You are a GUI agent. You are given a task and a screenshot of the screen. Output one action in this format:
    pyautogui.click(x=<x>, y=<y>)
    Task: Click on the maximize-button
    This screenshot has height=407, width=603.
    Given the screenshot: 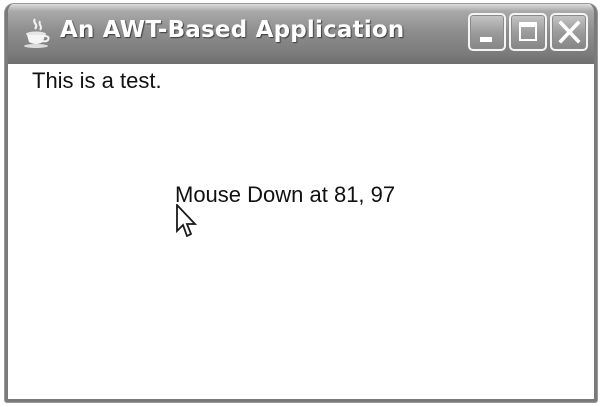 What is the action you would take?
    pyautogui.click(x=528, y=32)
    